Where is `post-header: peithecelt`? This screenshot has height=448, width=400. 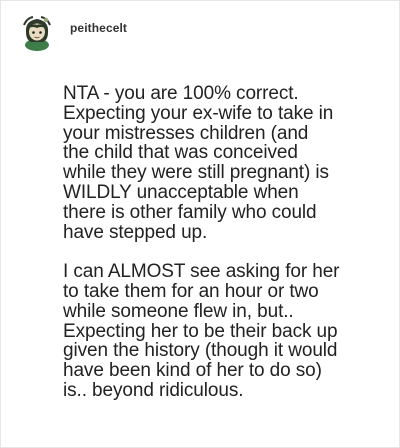
post-header: peithecelt is located at coordinates (74, 33).